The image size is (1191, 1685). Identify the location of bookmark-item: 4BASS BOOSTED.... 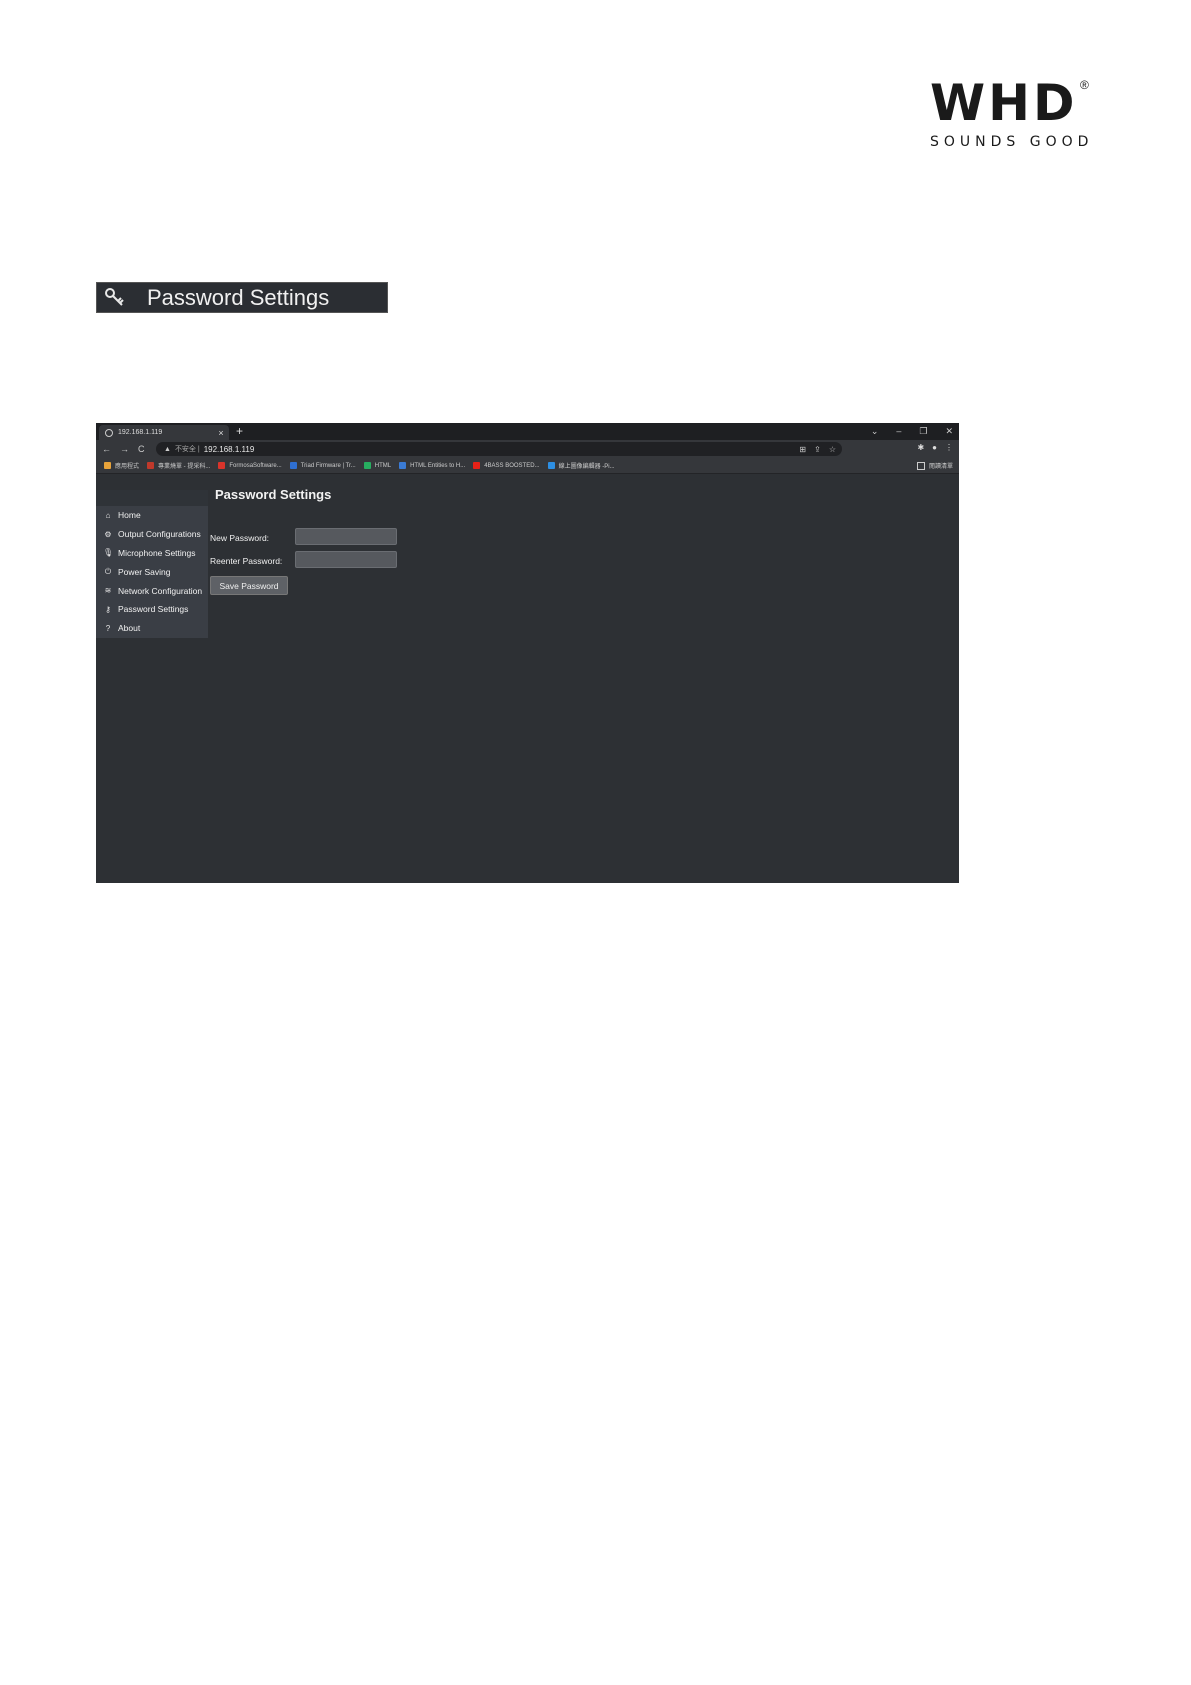
(506, 465).